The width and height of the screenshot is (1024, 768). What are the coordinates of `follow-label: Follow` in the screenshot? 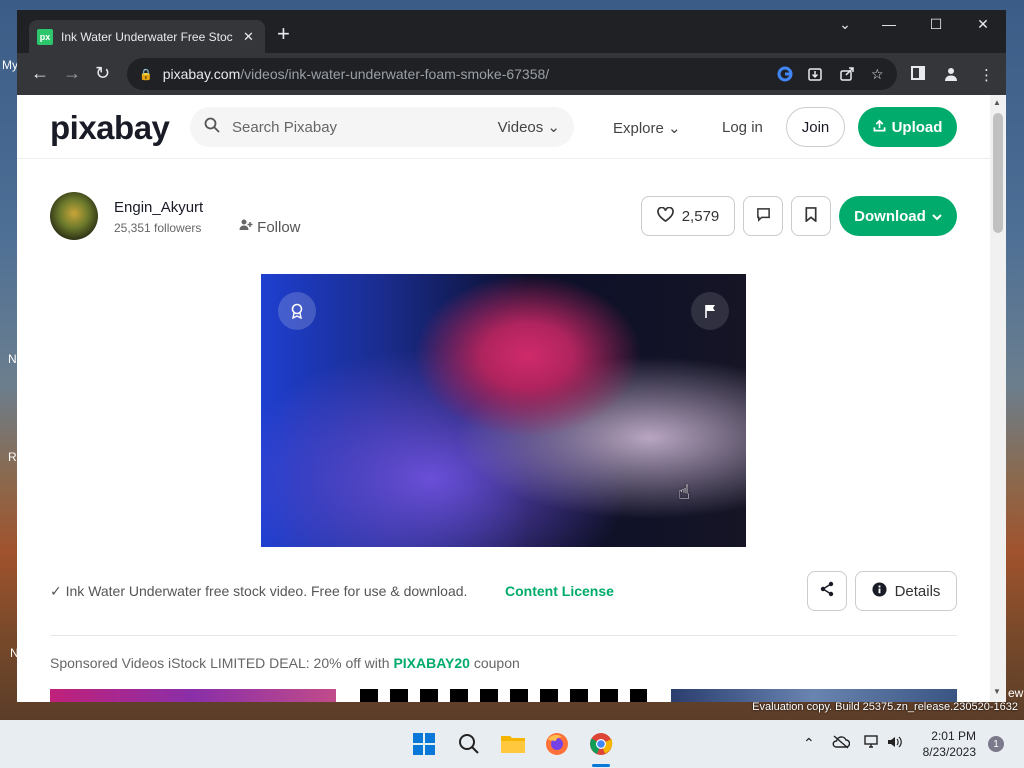 It's located at (279, 227).